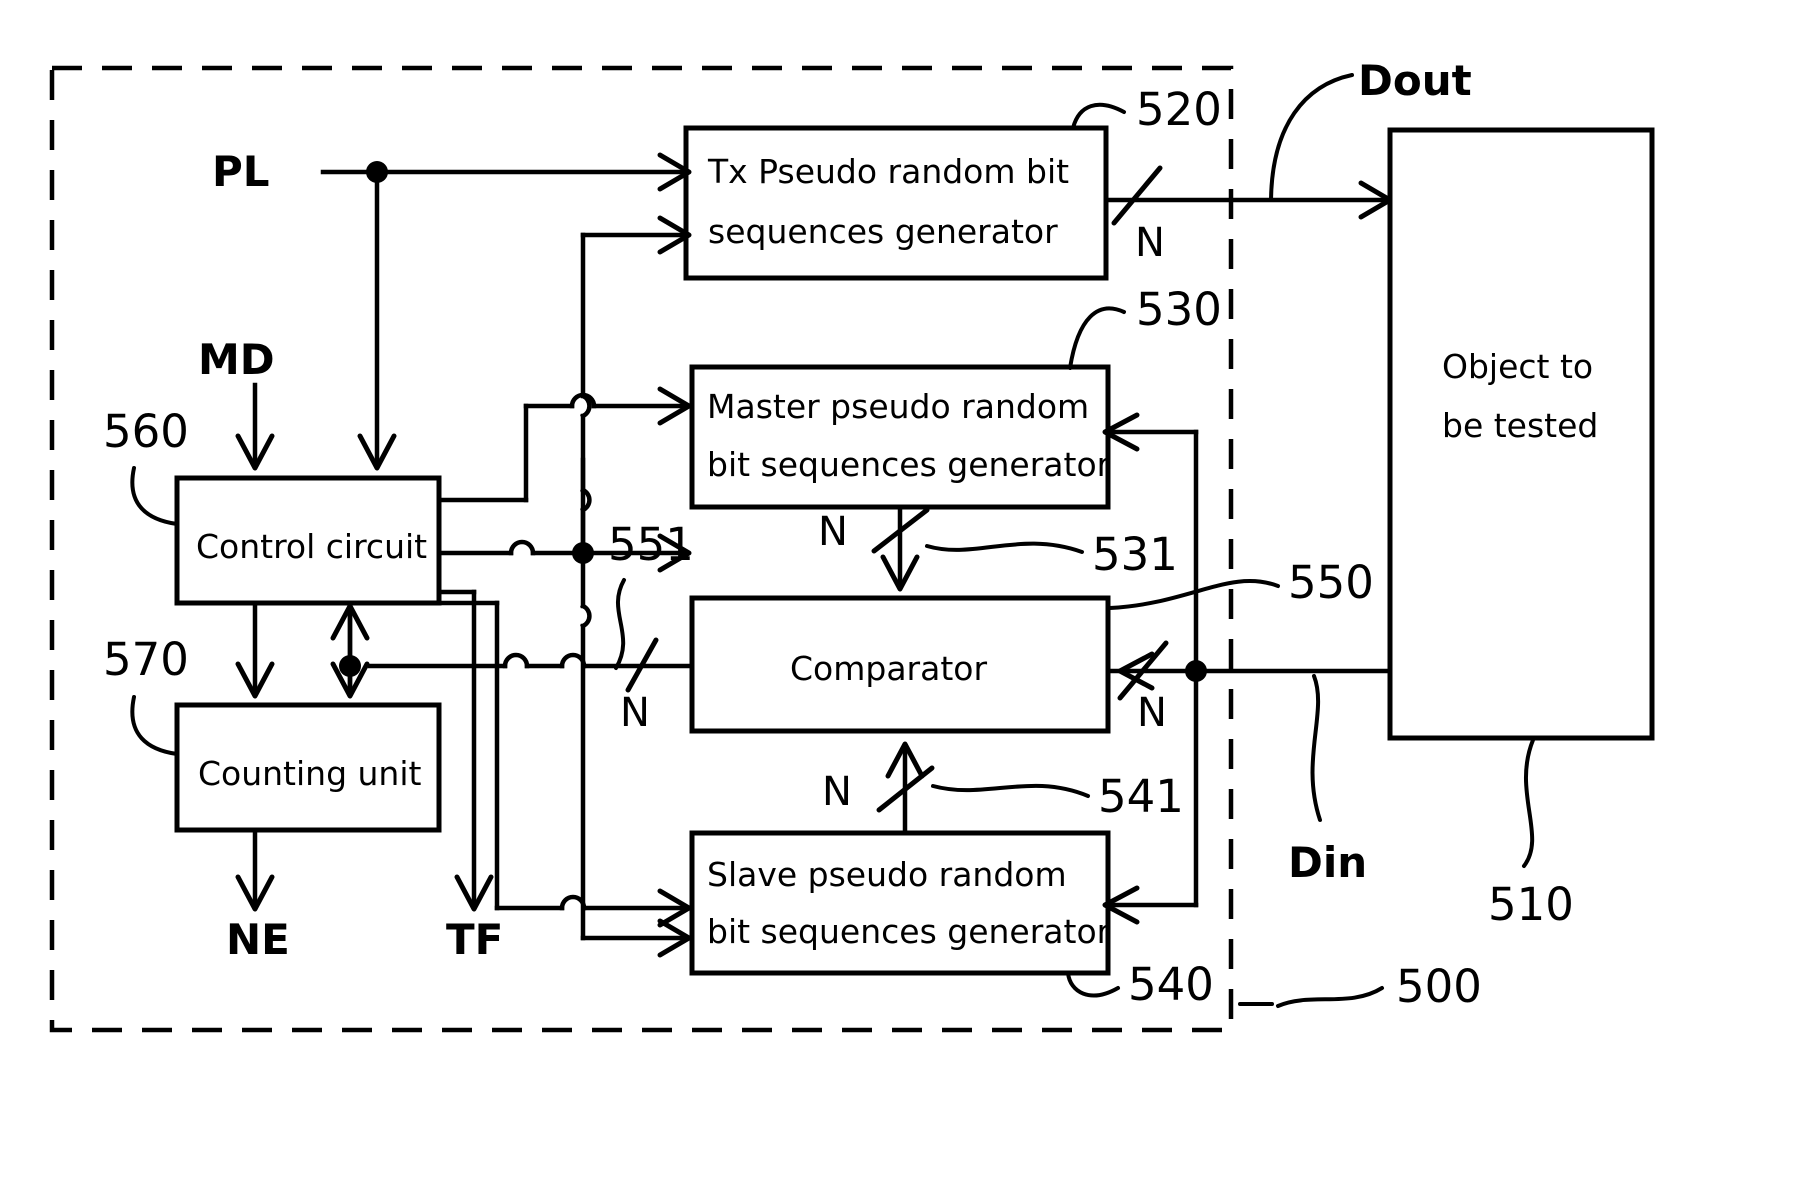 This screenshot has width=1802, height=1187. What do you see at coordinates (146, 431) in the screenshot?
I see `ref-560: 560` at bounding box center [146, 431].